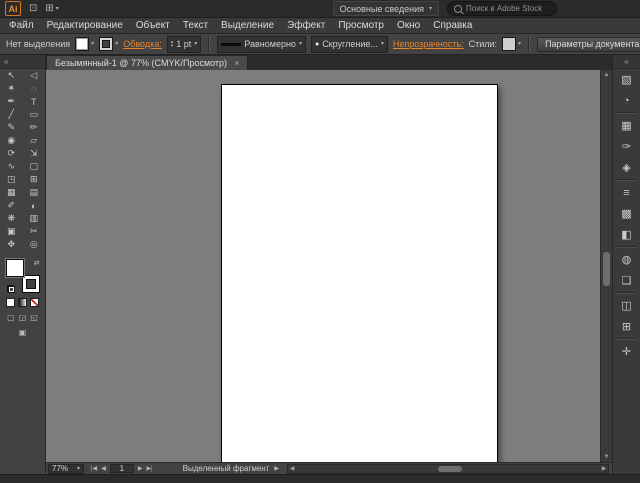 This screenshot has width=640, height=483. I want to click on artboard-tool: ▣, so click(11, 231).